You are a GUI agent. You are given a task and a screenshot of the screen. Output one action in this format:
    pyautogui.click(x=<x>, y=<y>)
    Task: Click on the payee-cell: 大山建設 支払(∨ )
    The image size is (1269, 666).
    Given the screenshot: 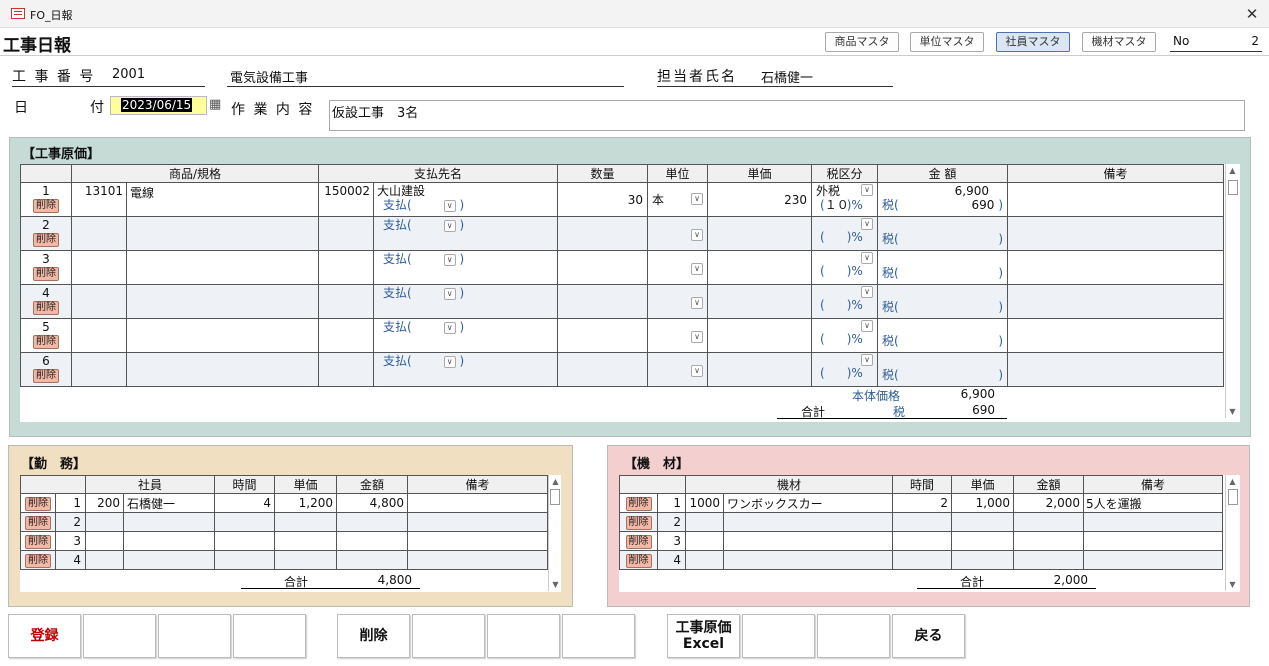 What is the action you would take?
    pyautogui.click(x=466, y=199)
    